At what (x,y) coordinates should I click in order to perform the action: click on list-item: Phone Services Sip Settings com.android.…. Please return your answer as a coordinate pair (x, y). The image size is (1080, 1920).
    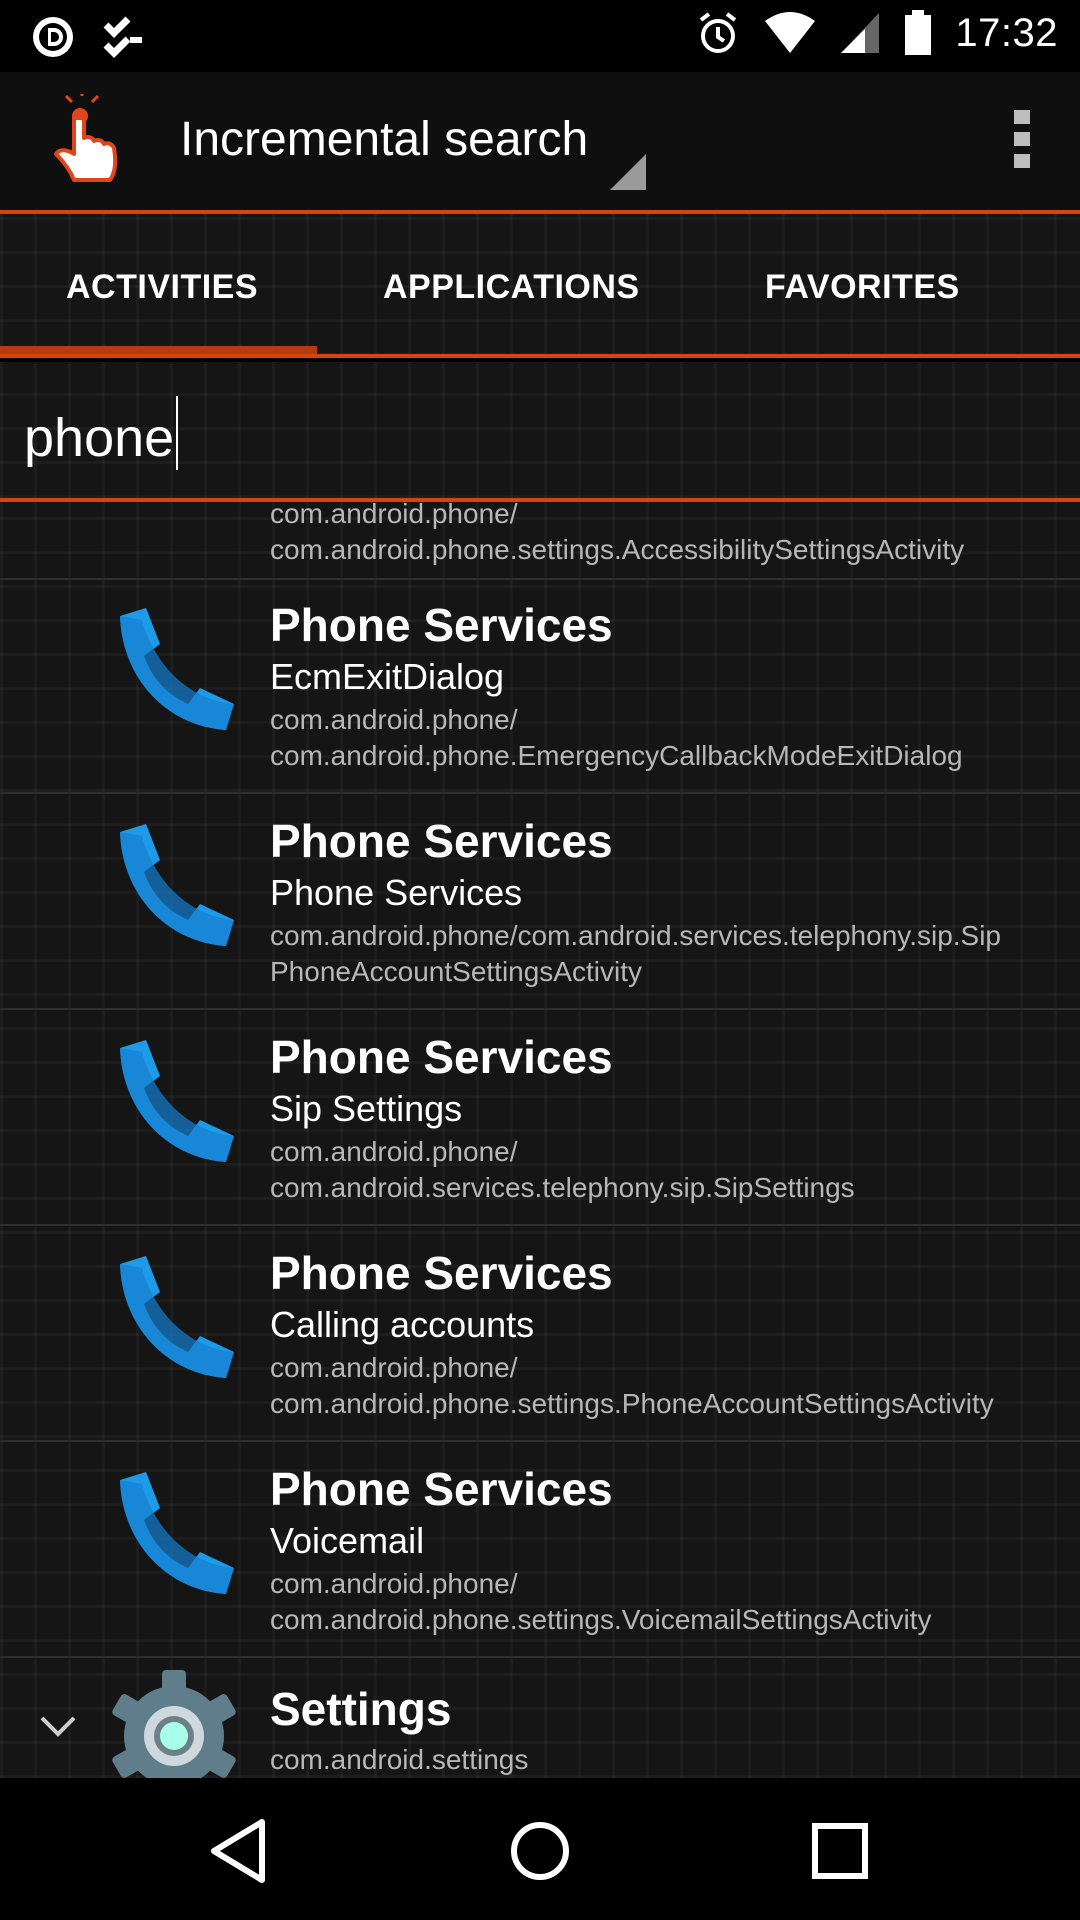
    Looking at the image, I should click on (540, 1118).